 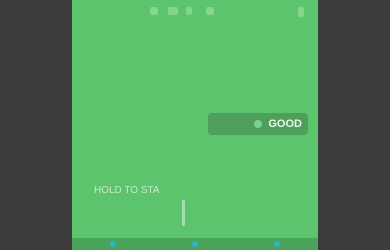 I want to click on wifi-icon, so click(x=189, y=11).